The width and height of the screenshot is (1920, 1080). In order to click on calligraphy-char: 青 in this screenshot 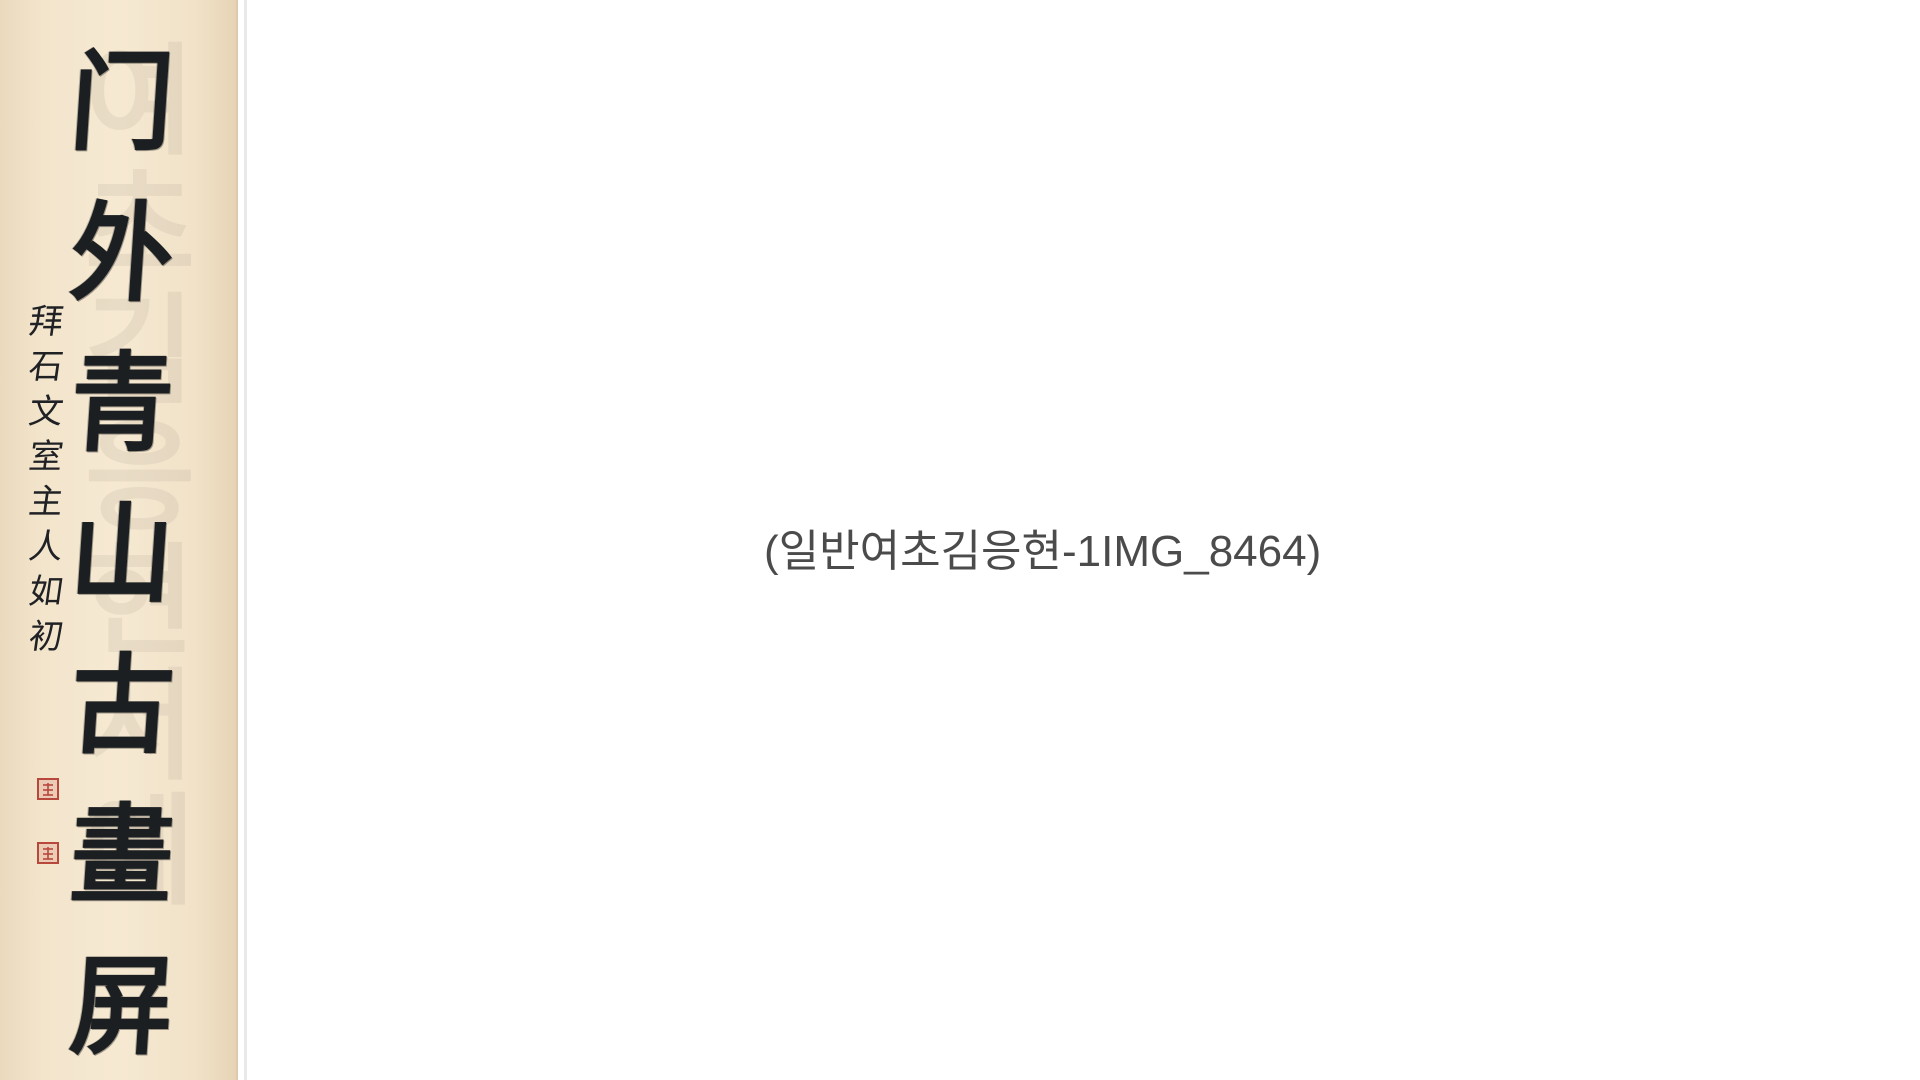, I will do `click(122, 404)`.